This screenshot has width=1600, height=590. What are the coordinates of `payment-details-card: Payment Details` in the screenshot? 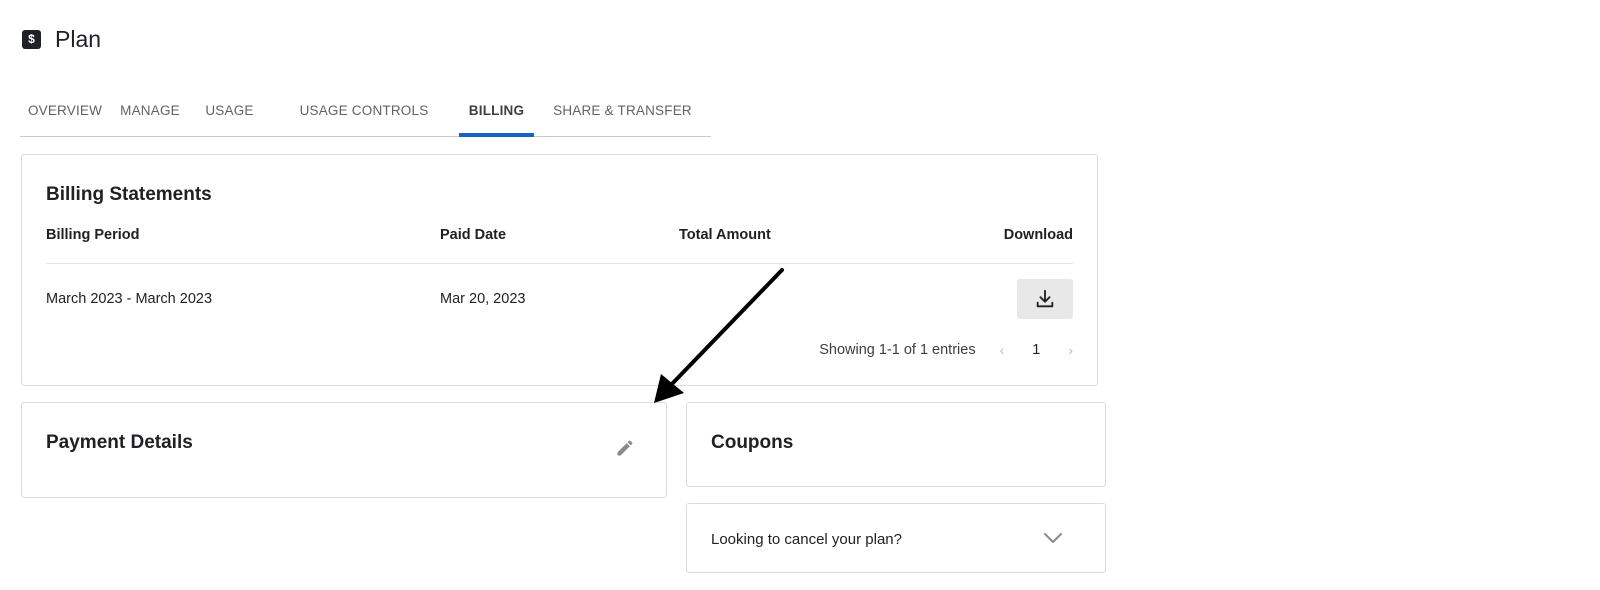 It's located at (344, 450).